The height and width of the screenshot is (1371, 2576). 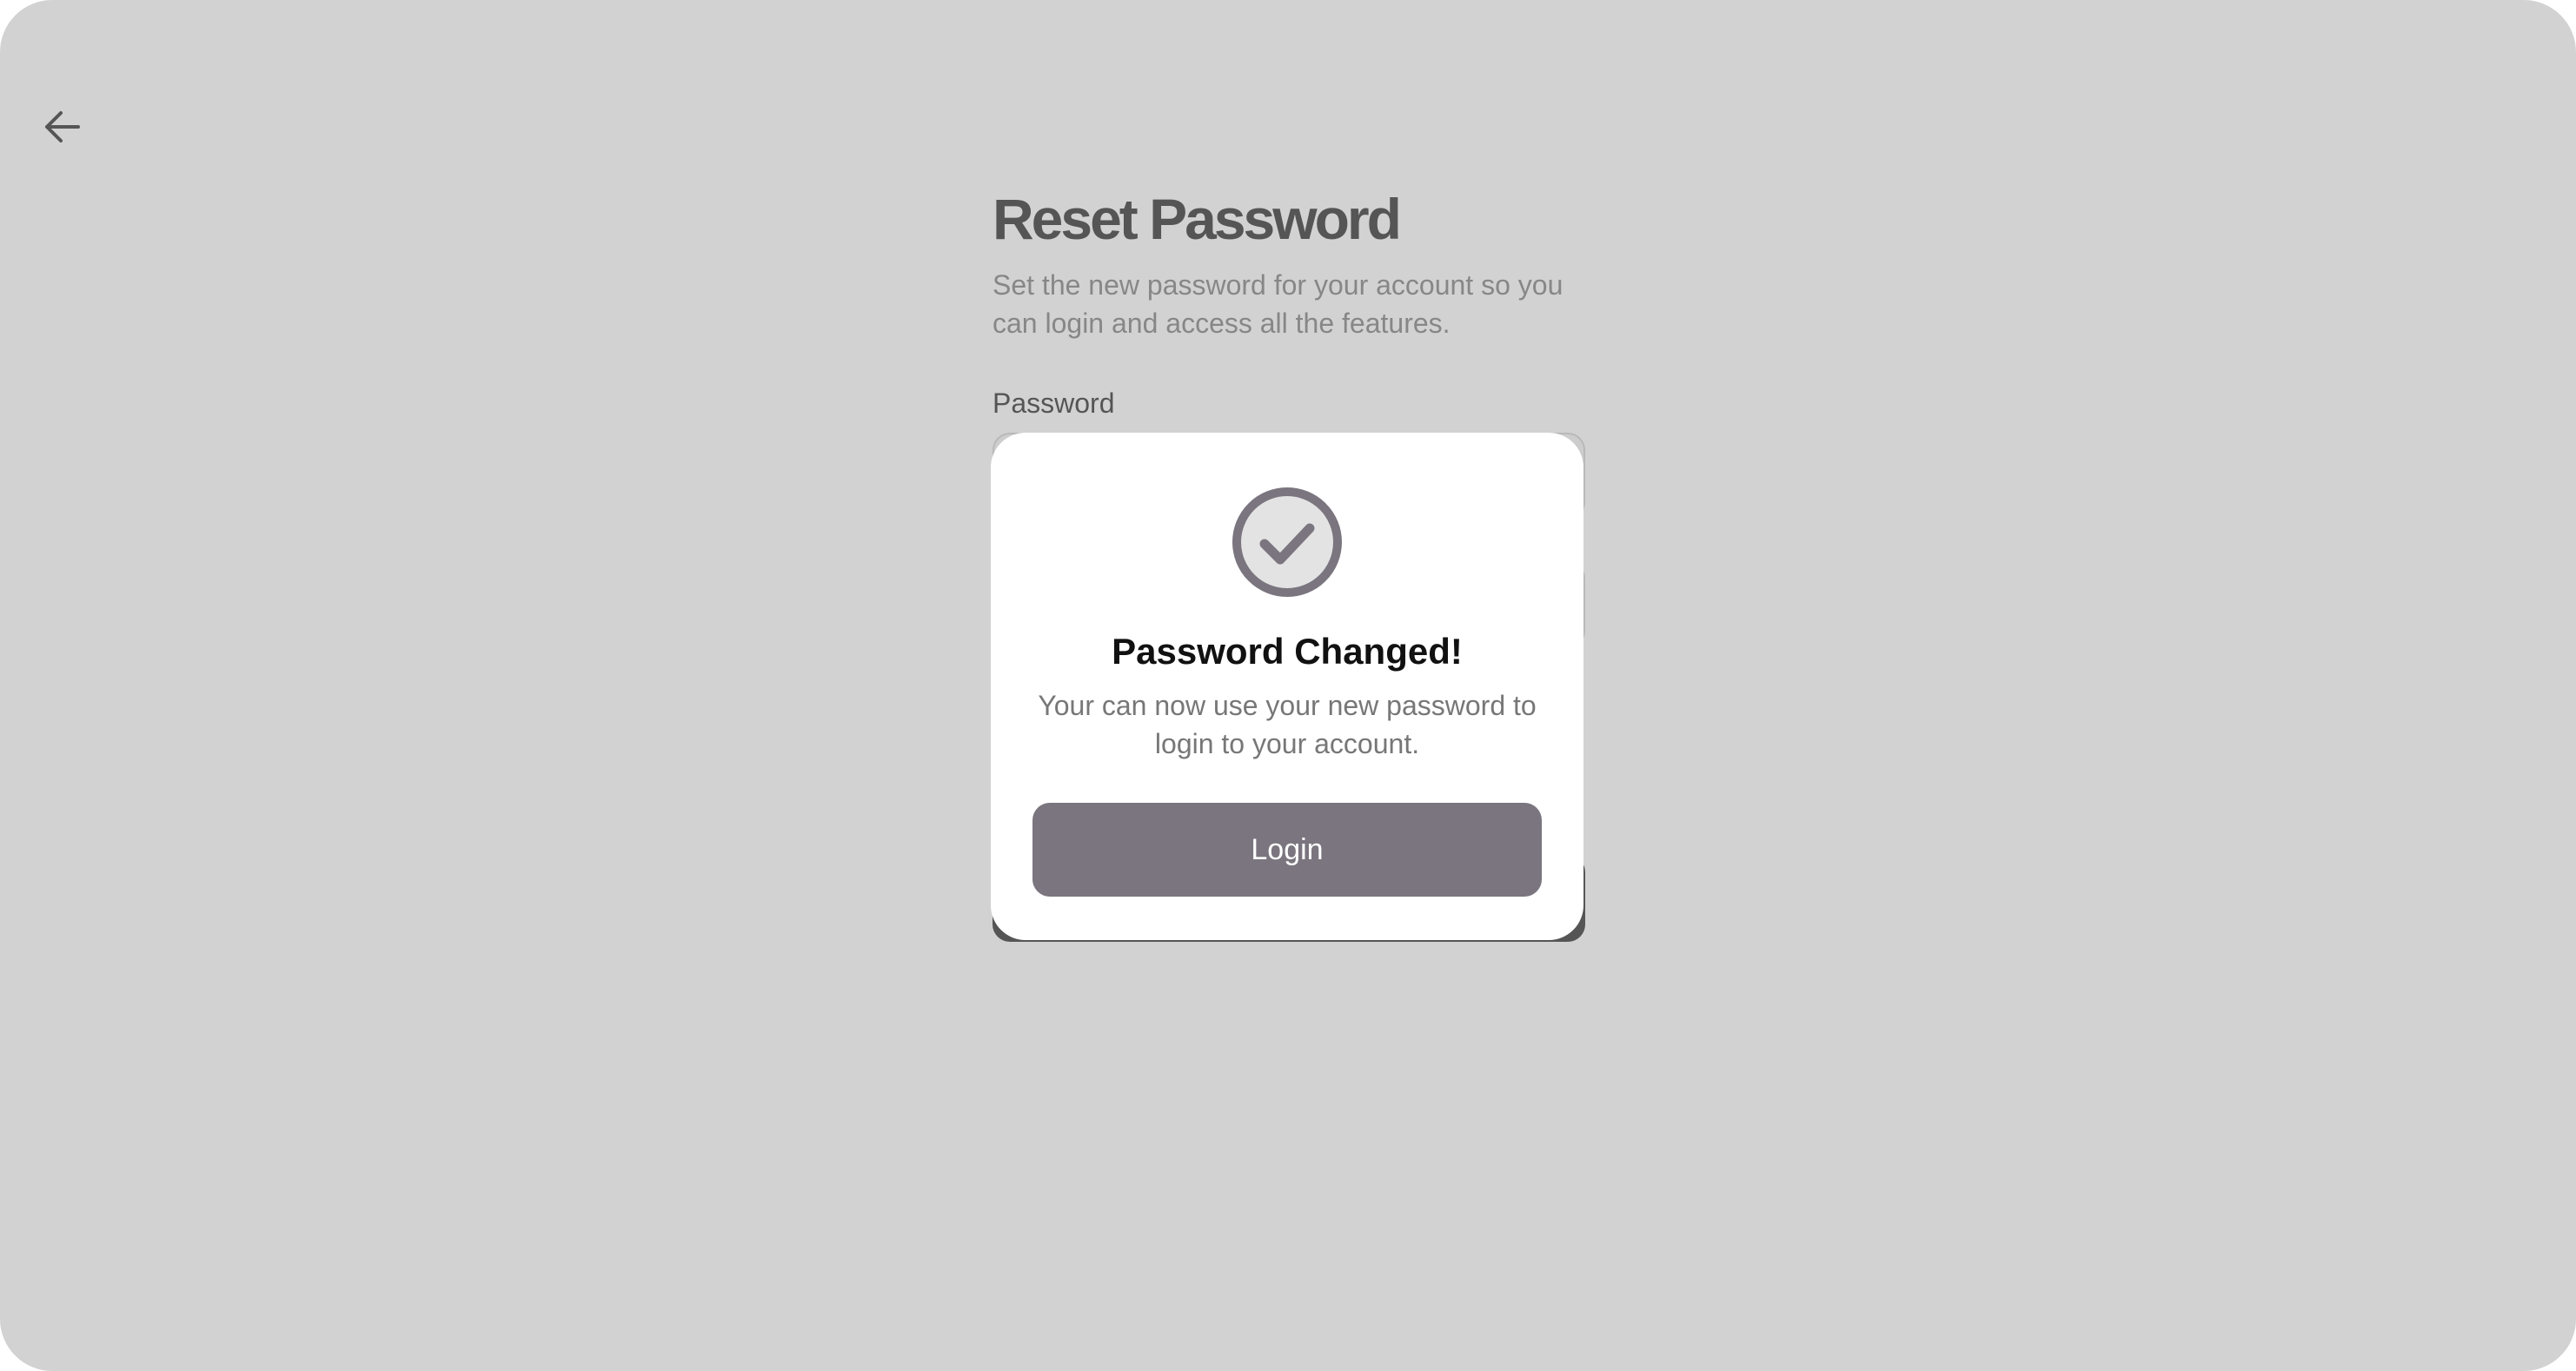 What do you see at coordinates (1287, 850) in the screenshot?
I see `login-button: Login` at bounding box center [1287, 850].